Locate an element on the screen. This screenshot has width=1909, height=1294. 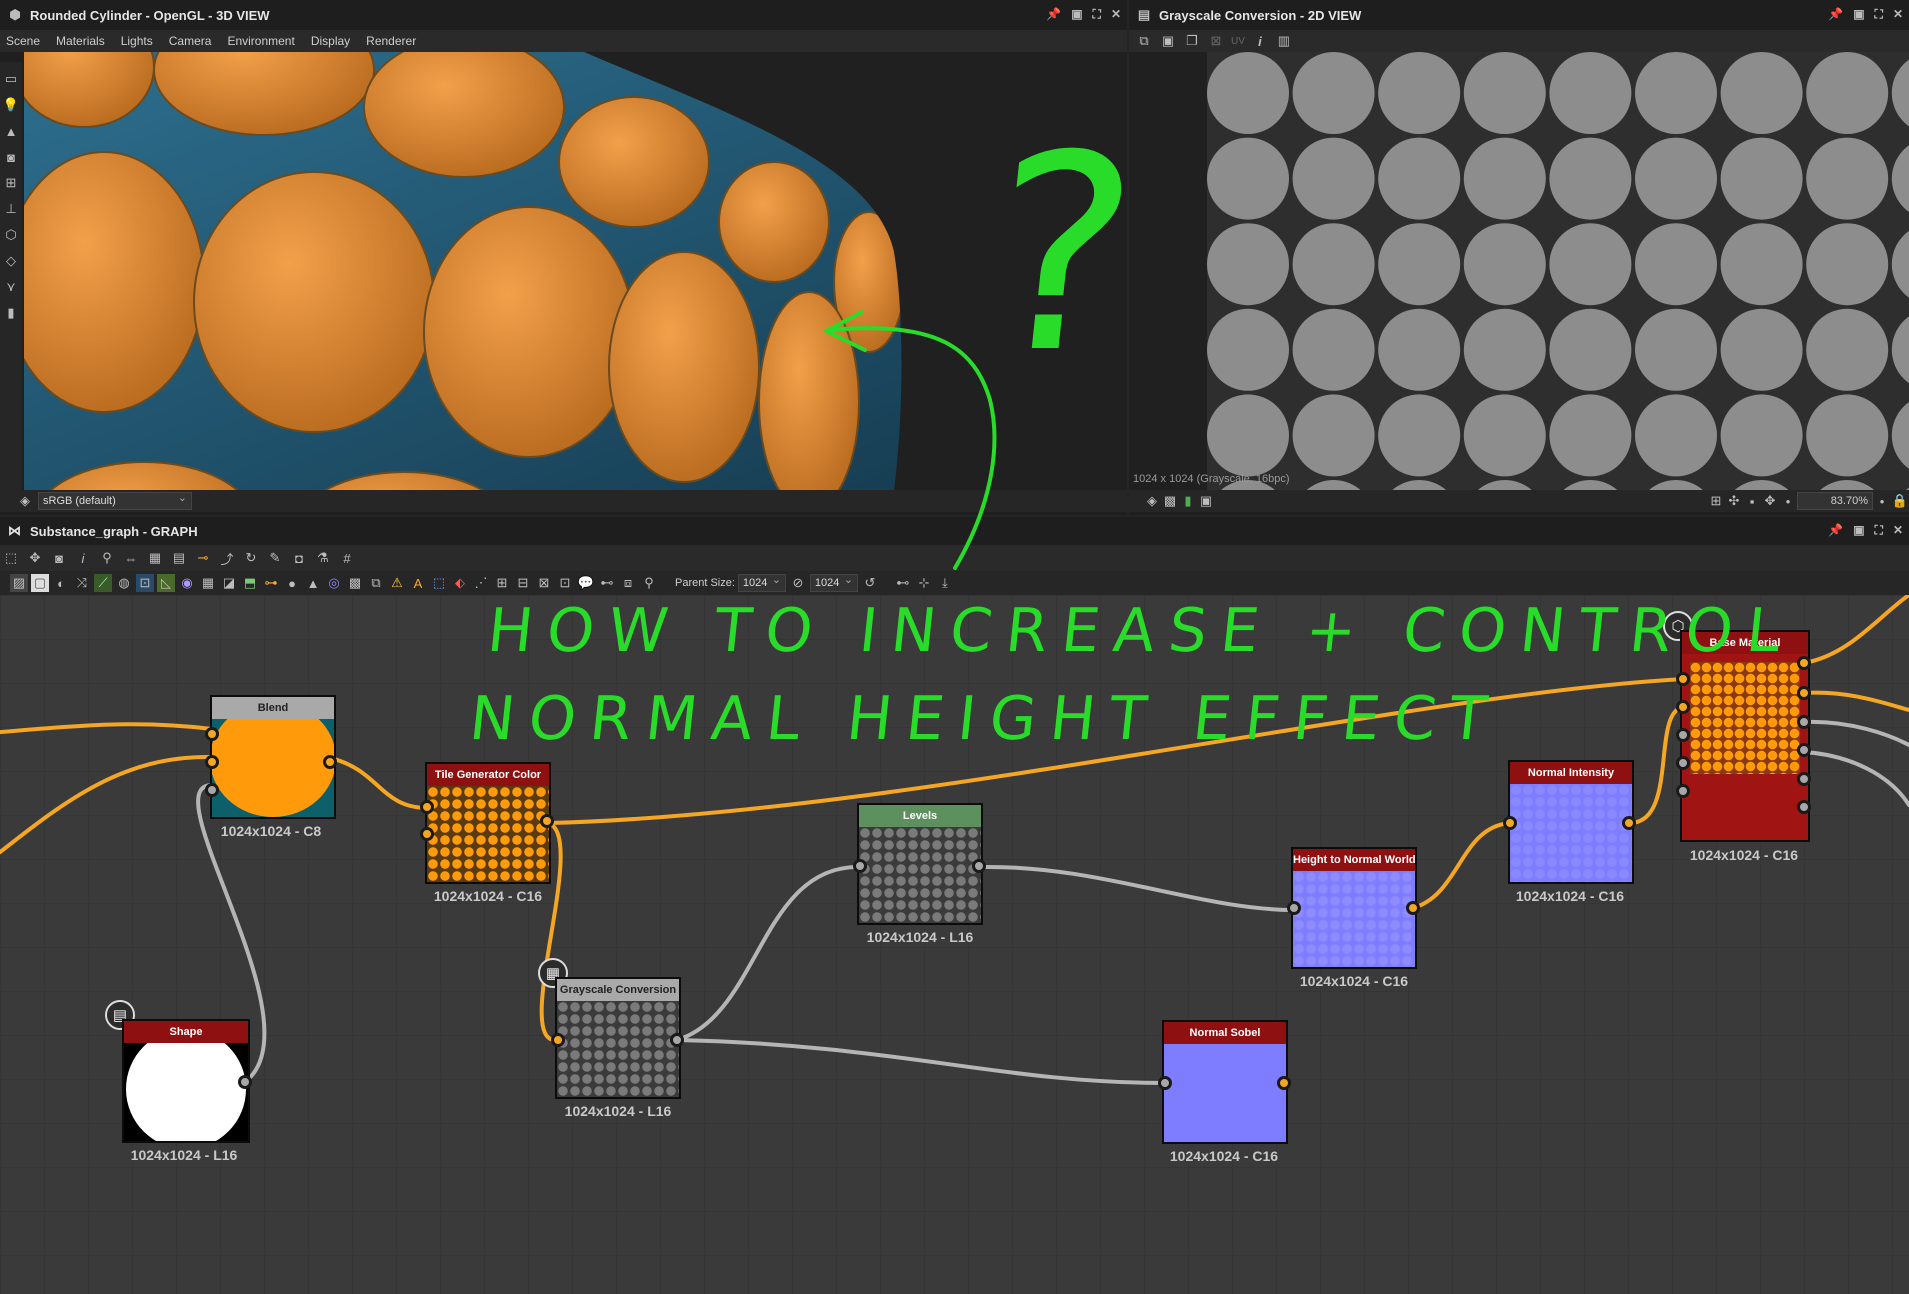
snapshot-icon: ◘ is located at coordinates (299, 558).